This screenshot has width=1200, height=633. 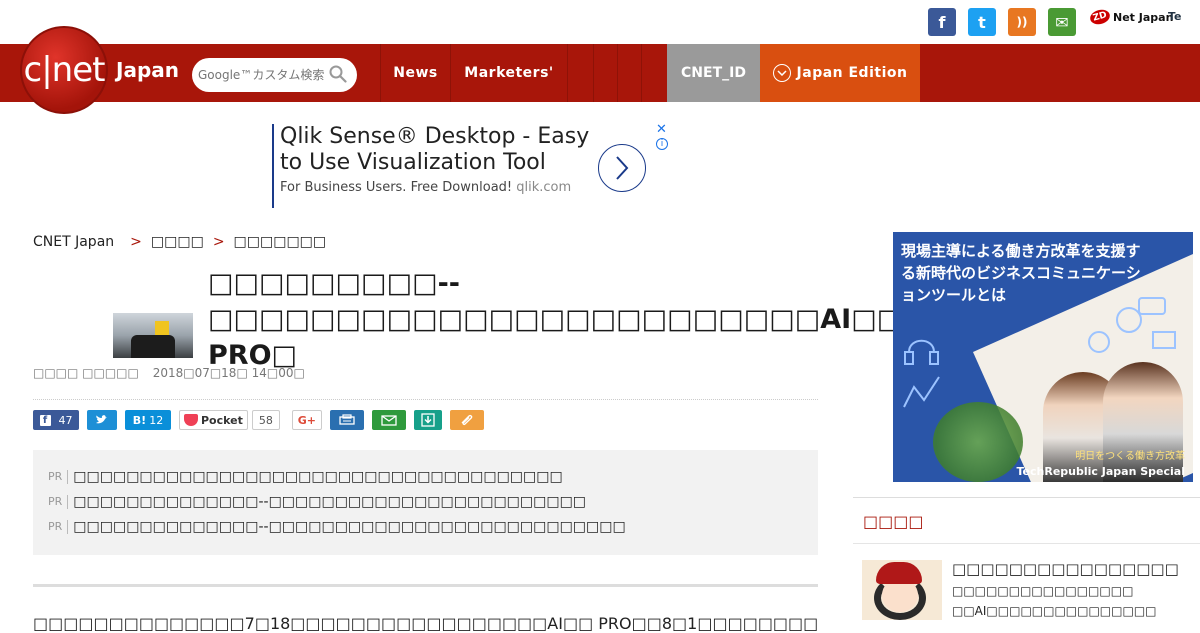 I want to click on hatena-count: 12, so click(x=156, y=420).